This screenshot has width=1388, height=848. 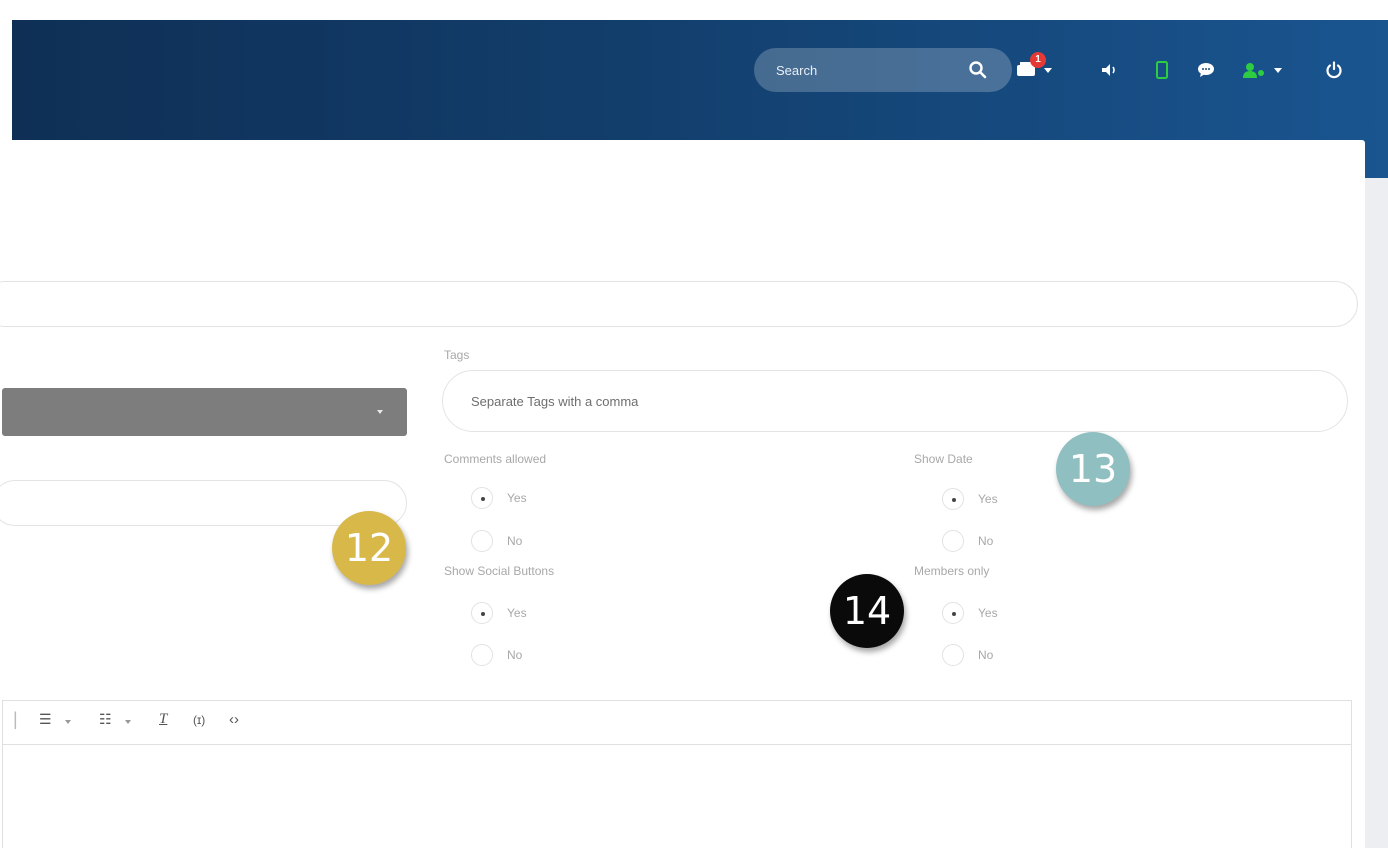 I want to click on show-social-buttons-label: Show Social Buttons, so click(x=499, y=571).